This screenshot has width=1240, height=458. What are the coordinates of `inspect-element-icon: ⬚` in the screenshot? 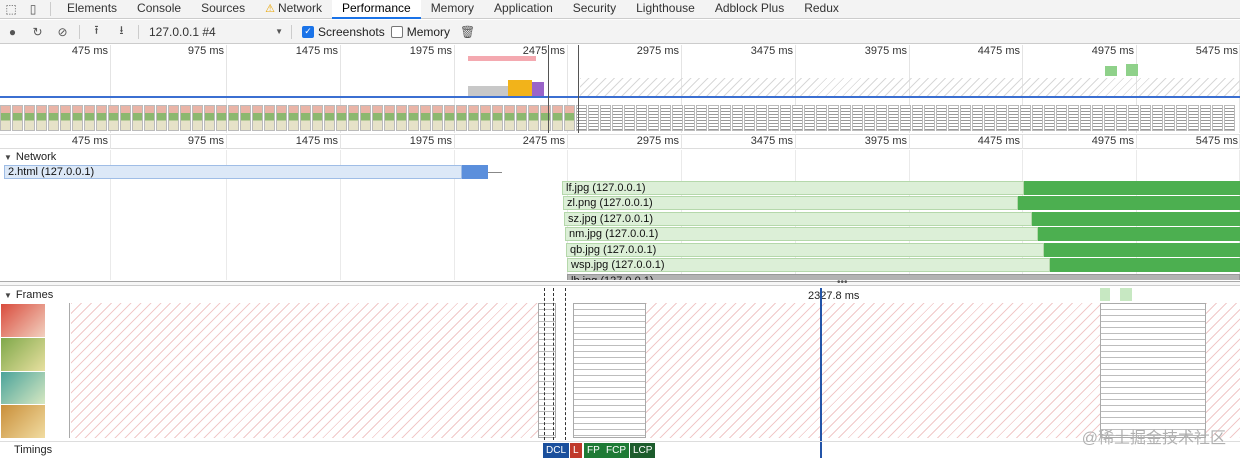 It's located at (11, 9).